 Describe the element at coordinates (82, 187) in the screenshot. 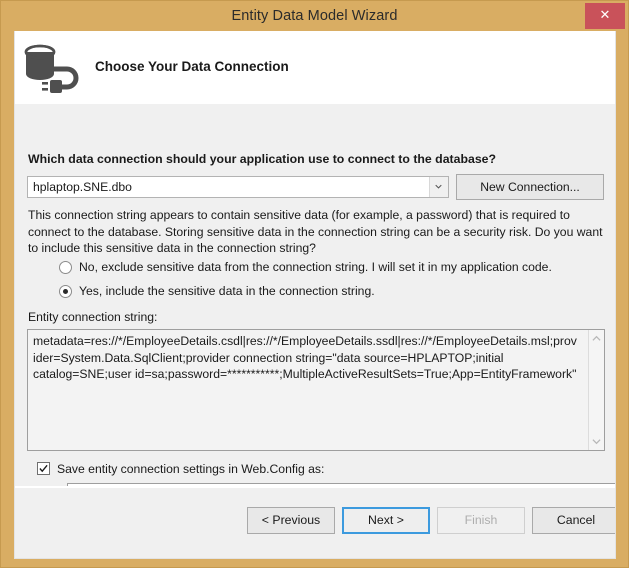

I see `connection-combo-value: hplaptop.SNE.dbo` at that location.